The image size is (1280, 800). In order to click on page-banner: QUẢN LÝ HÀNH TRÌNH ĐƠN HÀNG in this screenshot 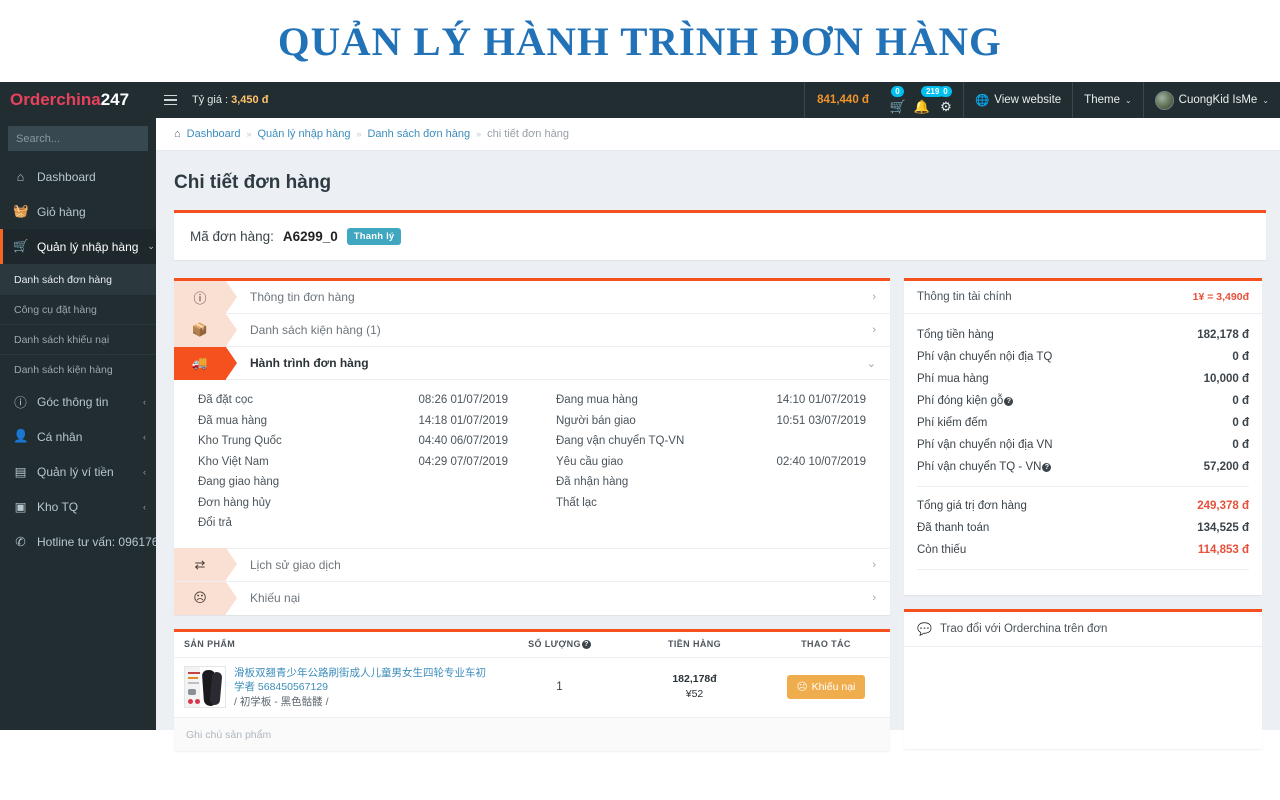, I will do `click(640, 41)`.